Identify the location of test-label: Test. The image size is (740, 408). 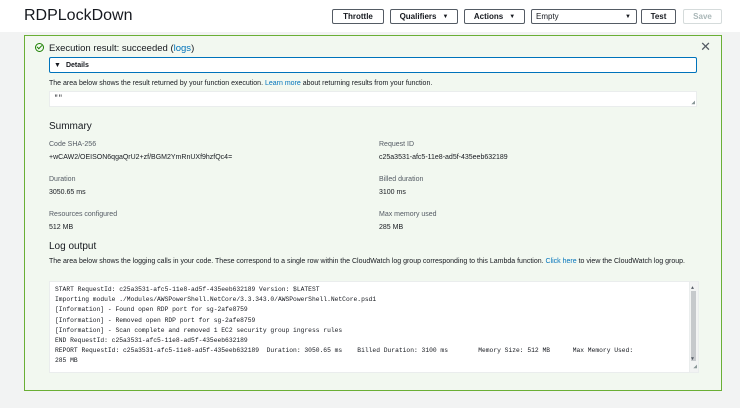
(658, 16).